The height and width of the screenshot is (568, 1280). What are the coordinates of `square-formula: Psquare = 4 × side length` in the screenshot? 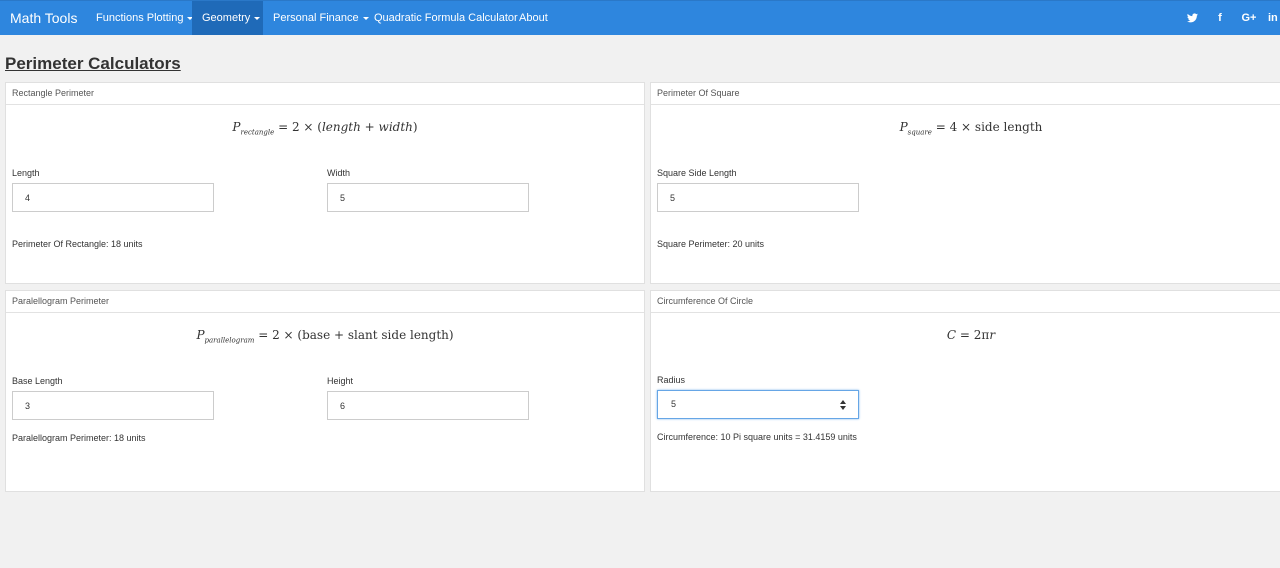 It's located at (965, 128).